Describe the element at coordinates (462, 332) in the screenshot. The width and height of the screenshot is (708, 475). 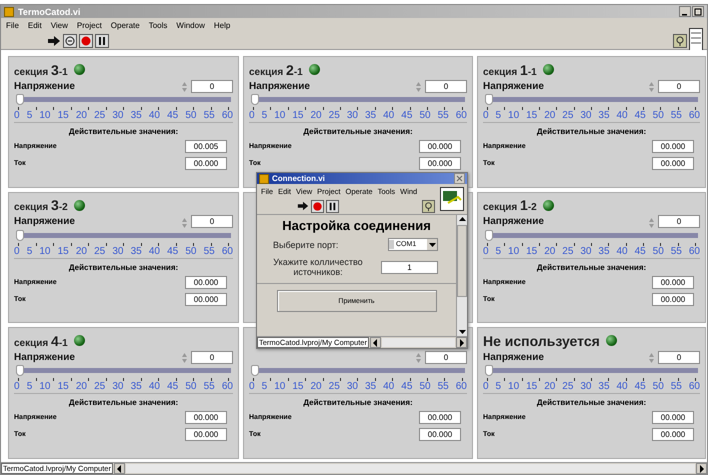
I see `down-arrow-icon` at that location.